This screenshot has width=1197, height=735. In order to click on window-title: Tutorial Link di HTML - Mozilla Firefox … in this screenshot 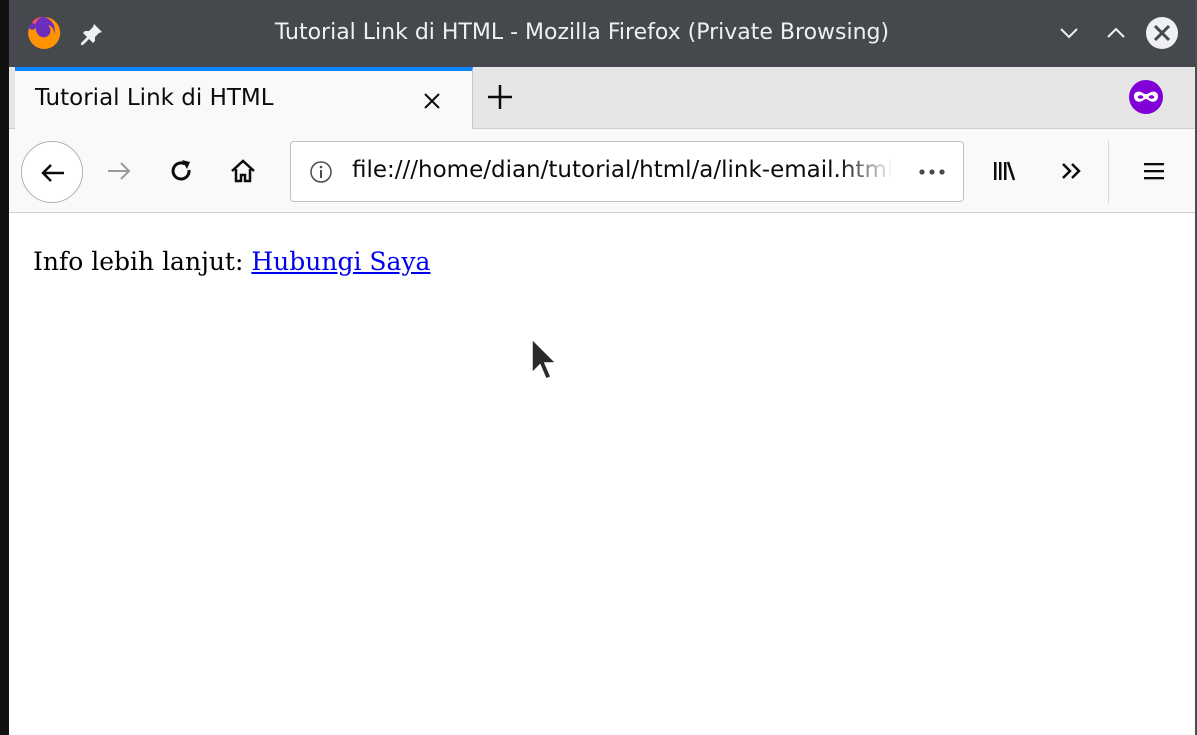, I will do `click(582, 32)`.